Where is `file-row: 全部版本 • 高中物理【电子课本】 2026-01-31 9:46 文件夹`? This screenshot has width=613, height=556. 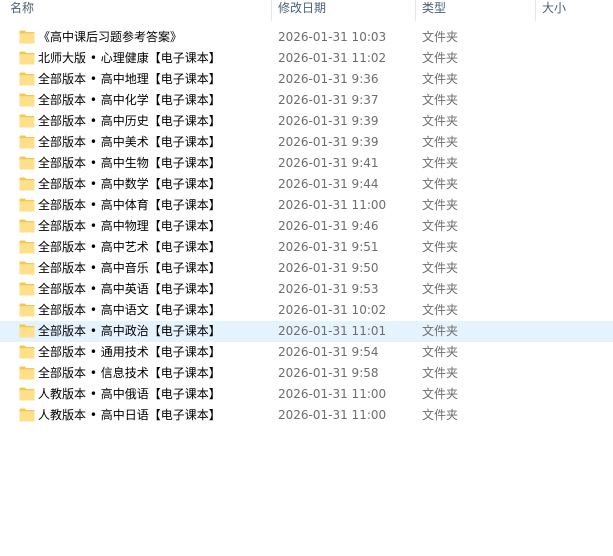
file-row: 全部版本 • 高中物理【电子课本】 2026-01-31 9:46 文件夹 is located at coordinates (306, 226).